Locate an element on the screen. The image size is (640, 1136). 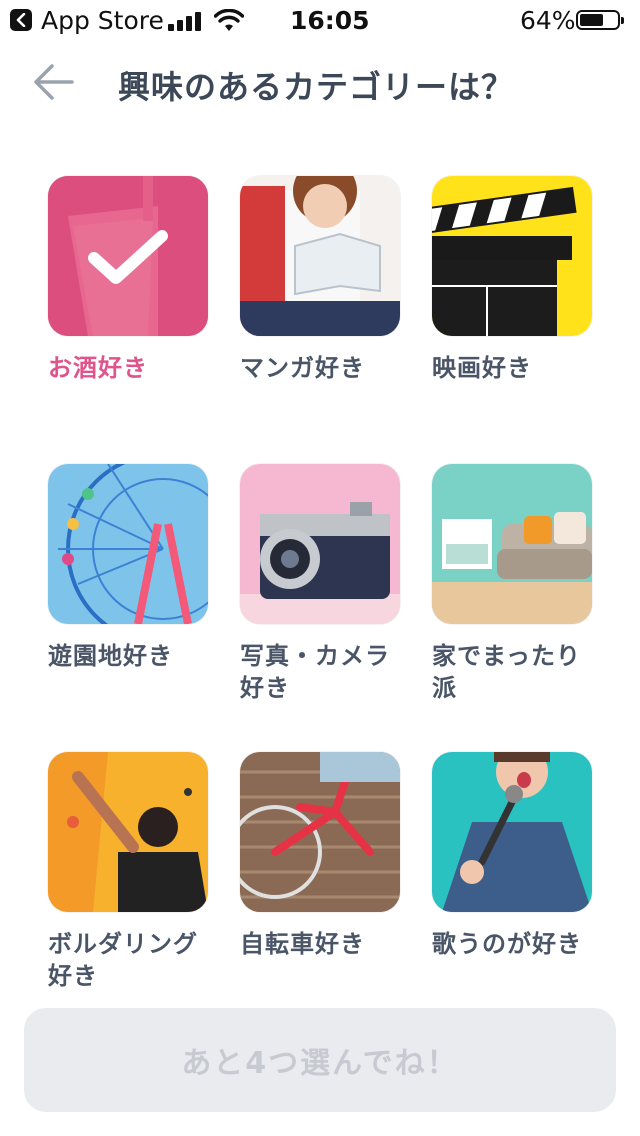
checkmark-icon is located at coordinates (128, 257).